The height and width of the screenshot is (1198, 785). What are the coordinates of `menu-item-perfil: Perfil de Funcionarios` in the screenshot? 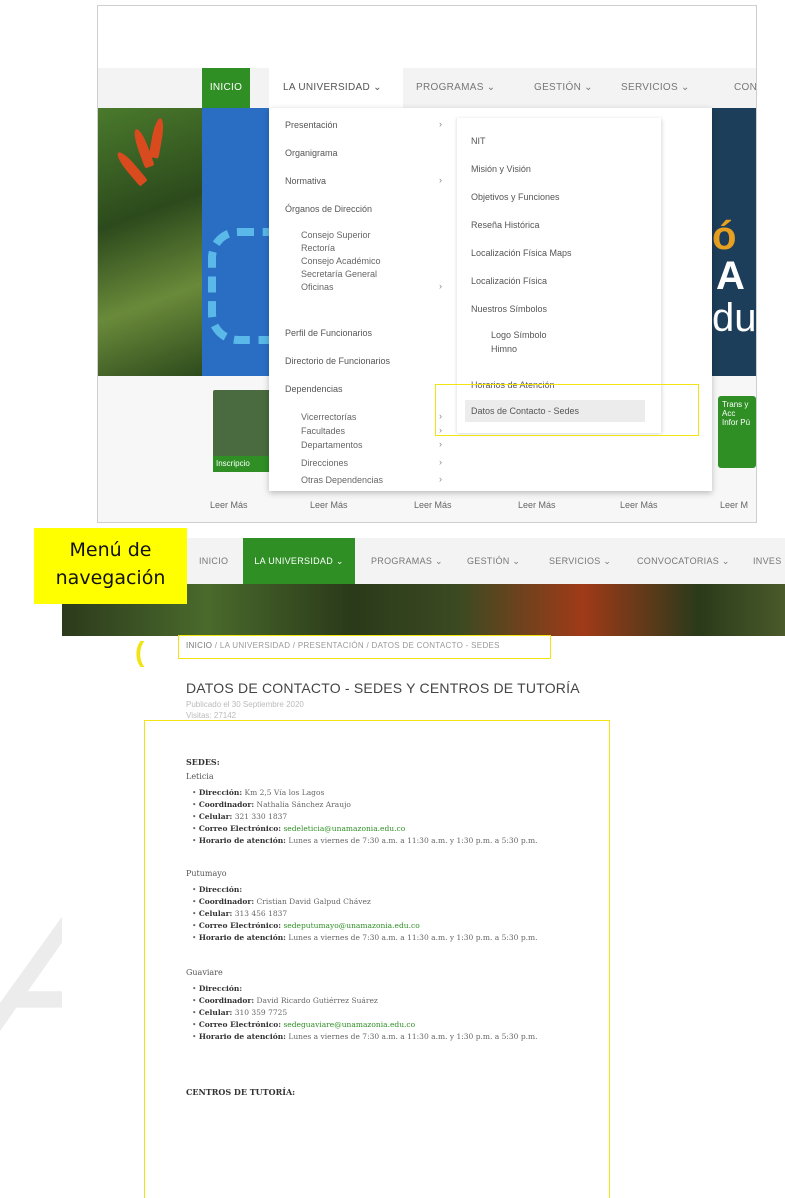 It's located at (328, 333).